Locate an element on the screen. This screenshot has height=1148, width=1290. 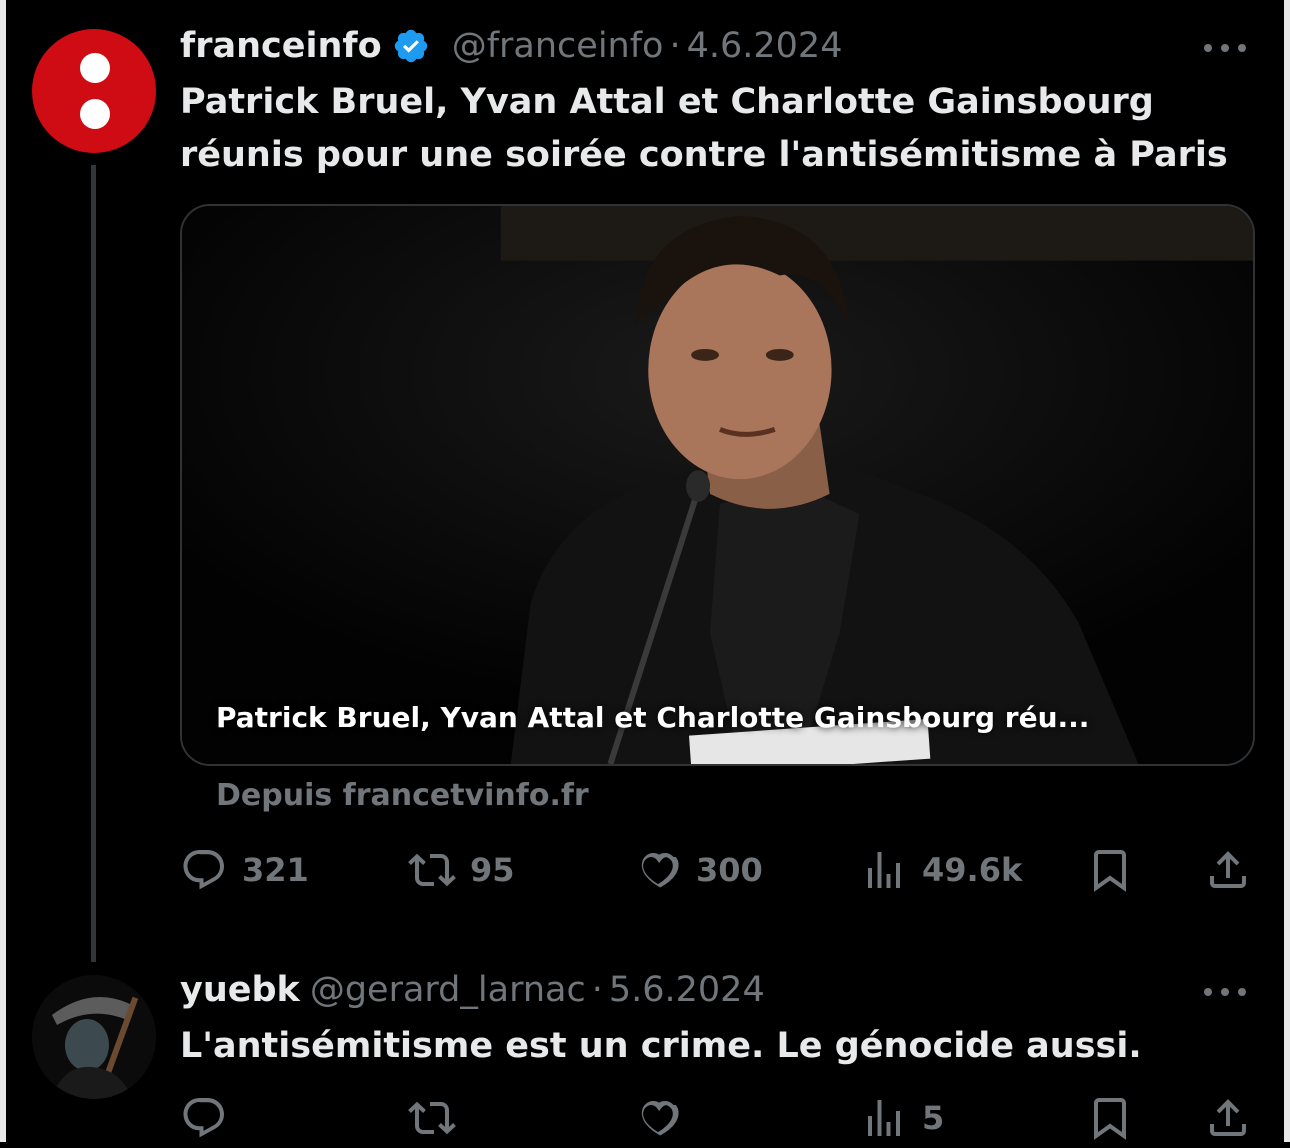
share-button is located at coordinates (1228, 870).